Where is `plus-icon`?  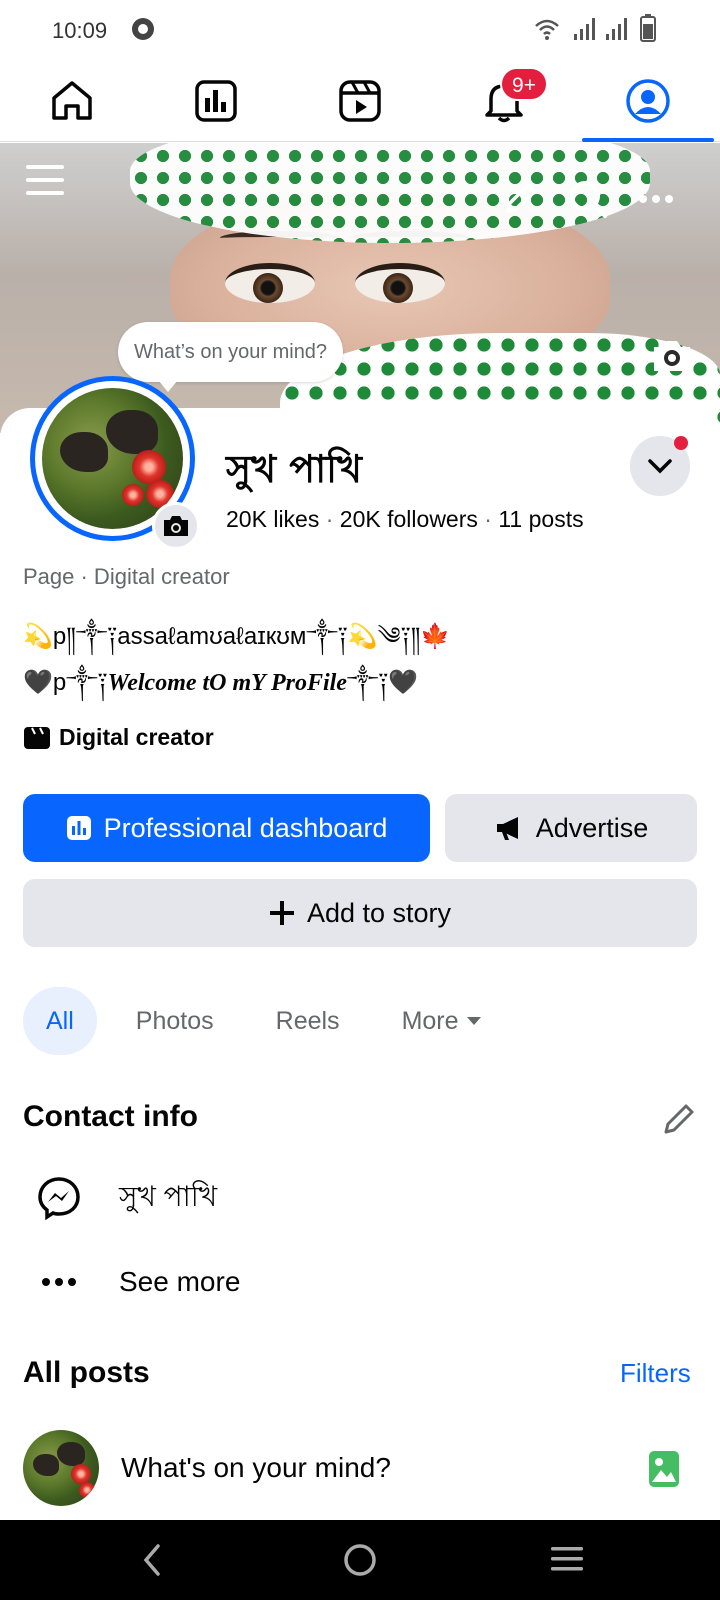 plus-icon is located at coordinates (281, 913).